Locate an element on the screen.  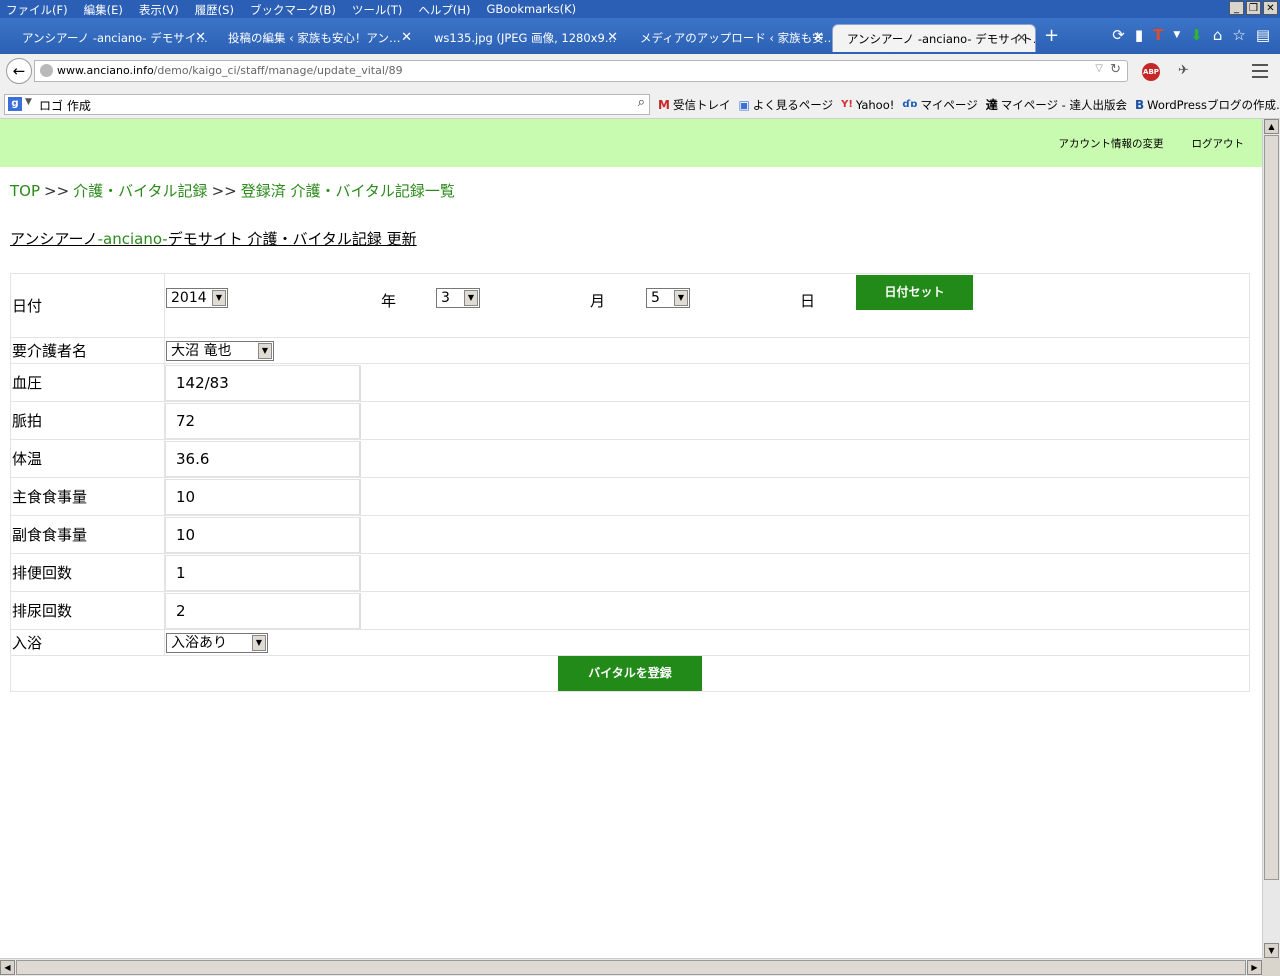
toolbar-icons: ⟳ ▮ T ▼ ⬇ ⌂ ☆ ▤ is located at coordinates (1191, 35).